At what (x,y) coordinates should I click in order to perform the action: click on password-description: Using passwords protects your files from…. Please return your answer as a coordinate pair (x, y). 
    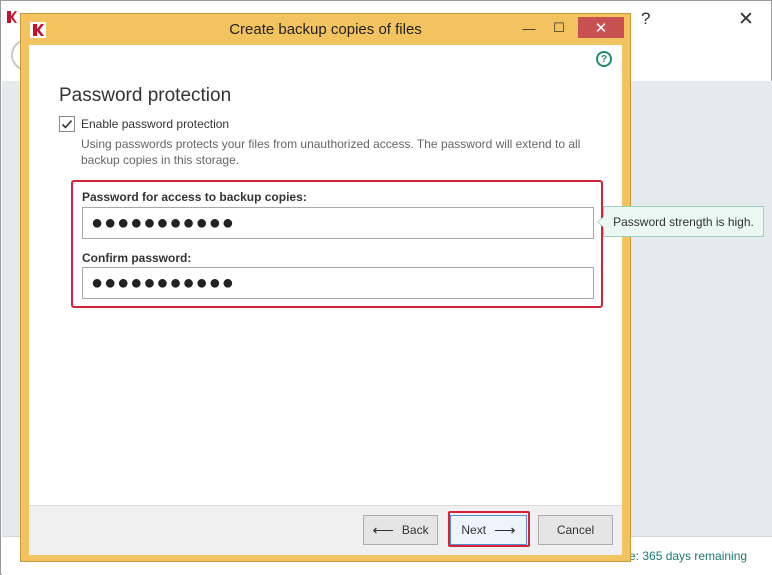
    Looking at the image, I should click on (331, 152).